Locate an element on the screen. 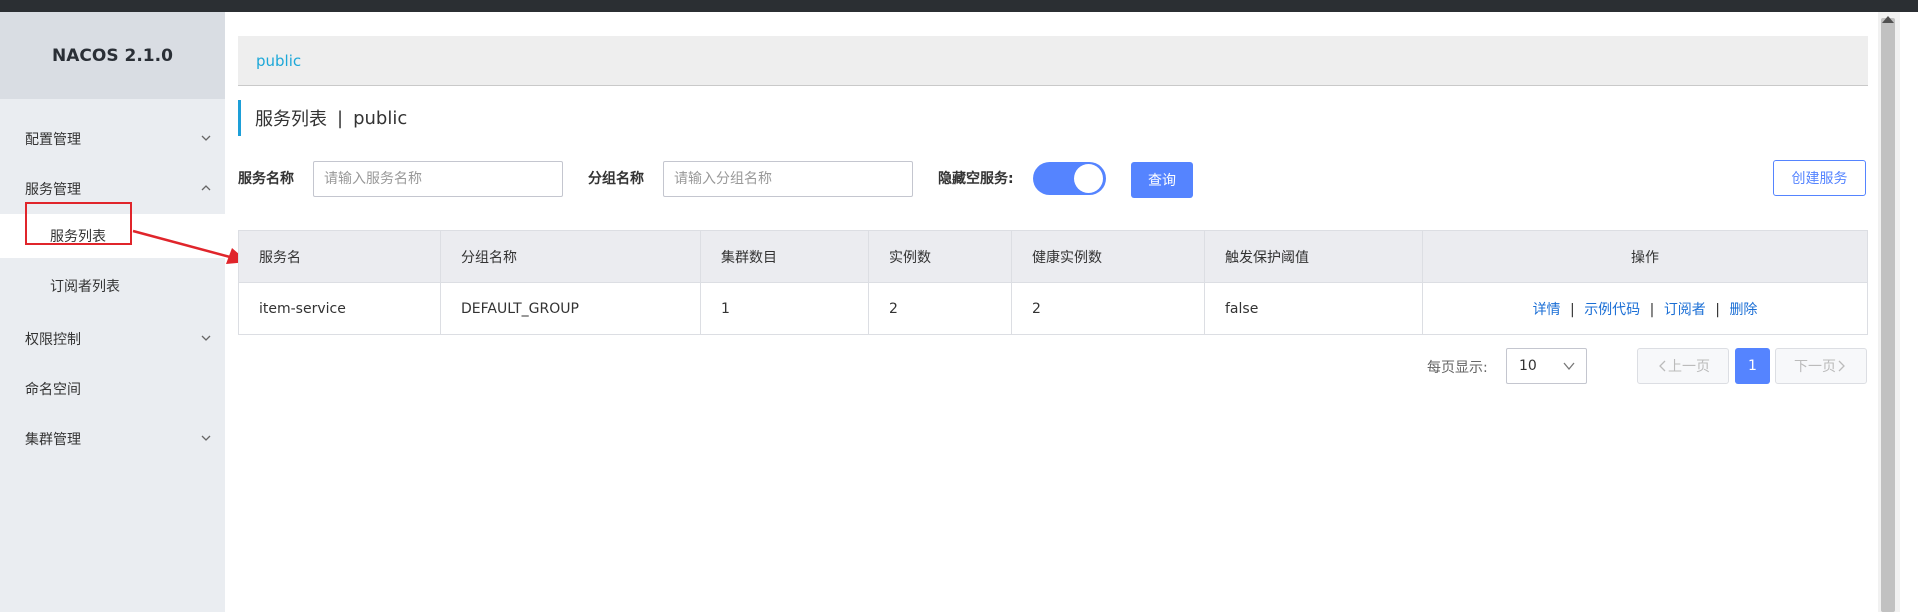 The width and height of the screenshot is (1918, 612). scrollbar-thumb is located at coordinates (1888, 315).